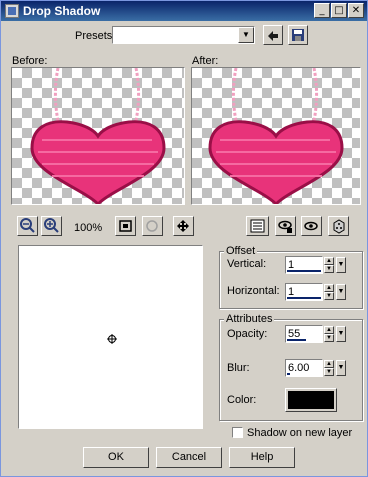 The image size is (368, 477). I want to click on vertical-dropdown-icon: ▼, so click(341, 265).